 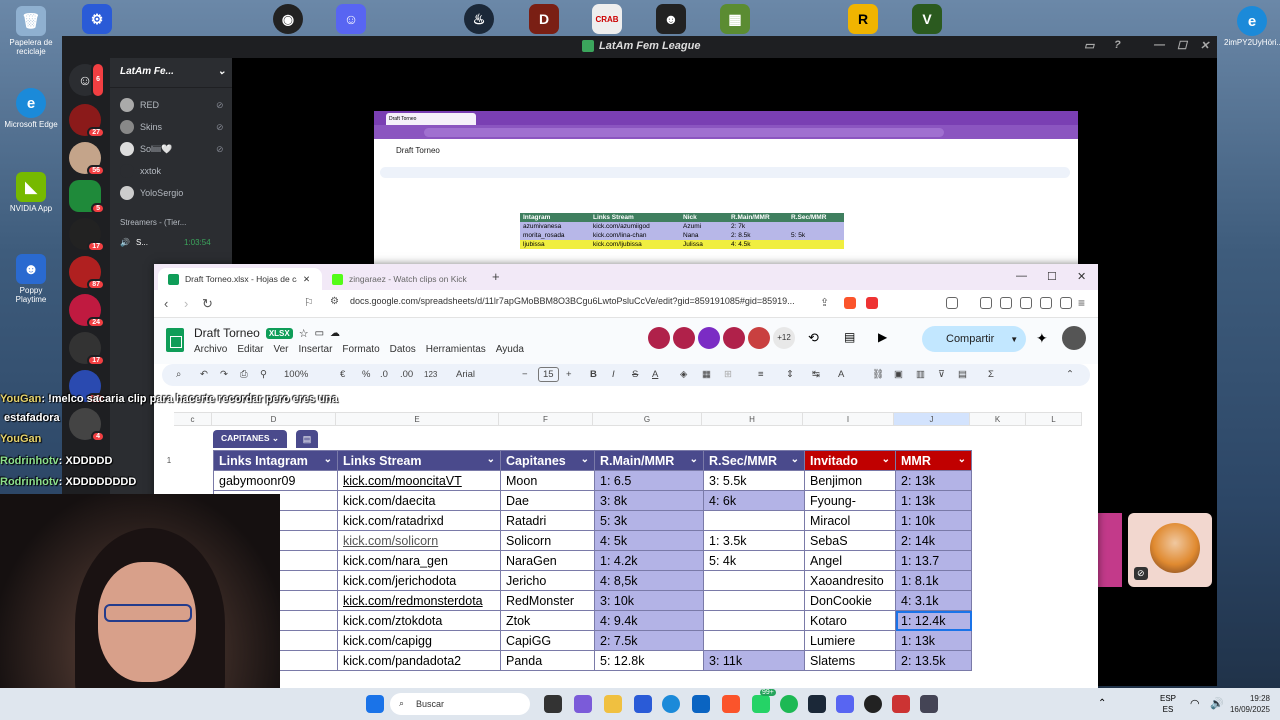 What do you see at coordinates (882, 337) in the screenshot?
I see `meet-icon: ▶` at bounding box center [882, 337].